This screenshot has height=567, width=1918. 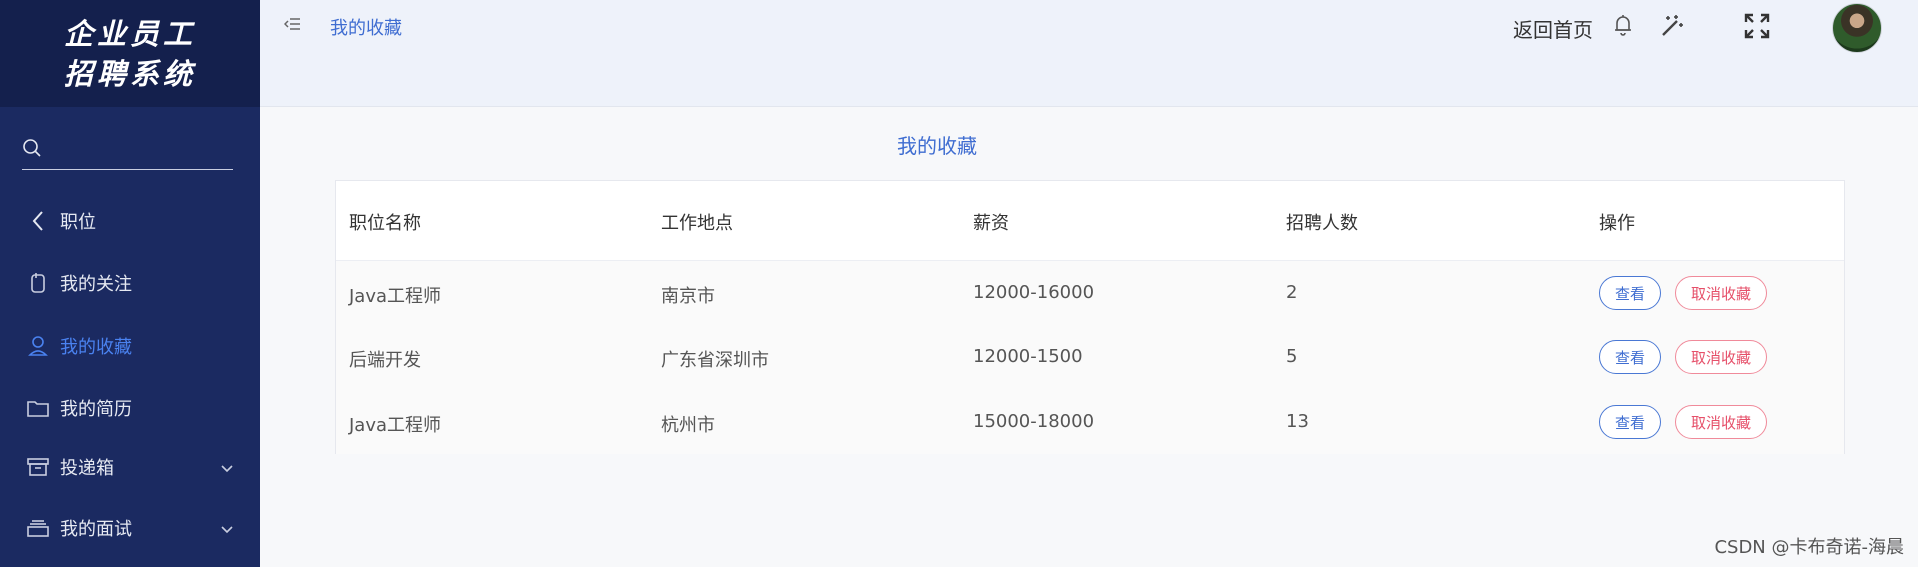 I want to click on job-salary: 15000-18000, so click(x=1034, y=421).